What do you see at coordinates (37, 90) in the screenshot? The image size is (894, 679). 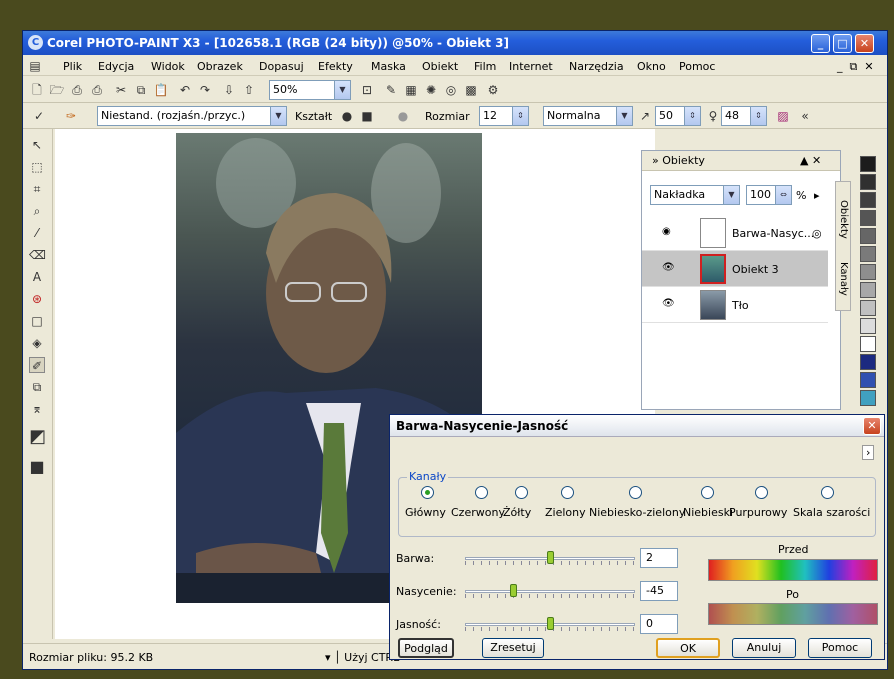 I see `new-file-icon: 🗋` at bounding box center [37, 90].